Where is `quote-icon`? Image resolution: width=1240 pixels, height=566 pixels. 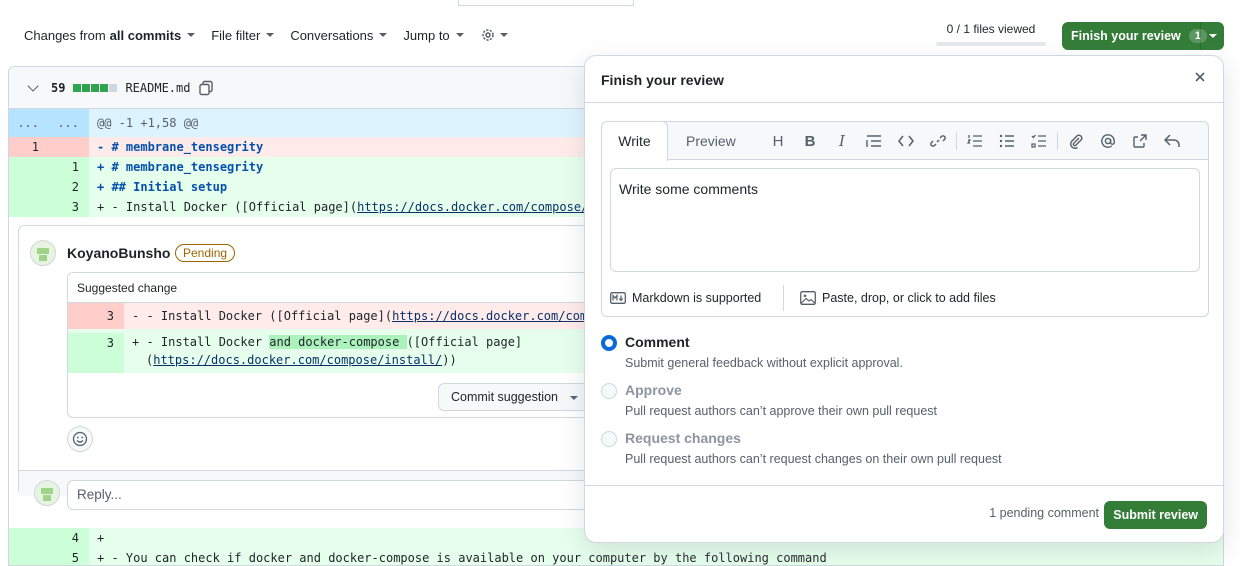
quote-icon is located at coordinates (874, 141).